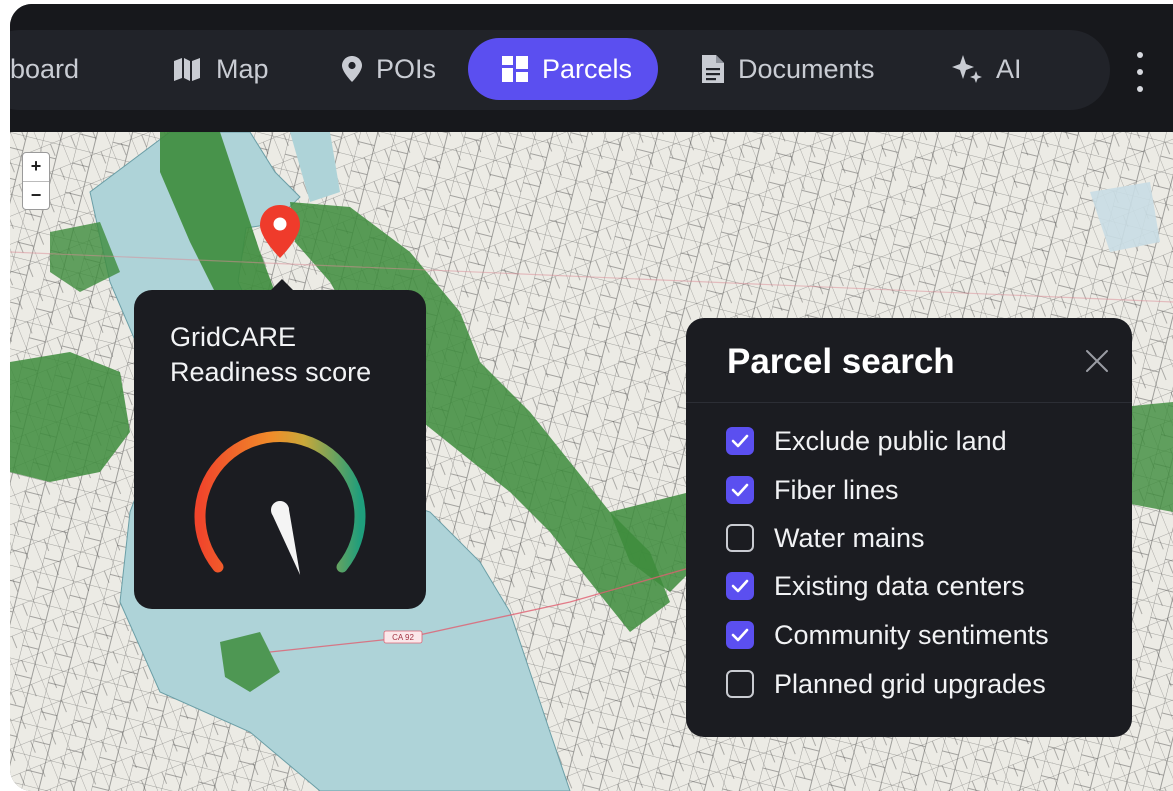 The image size is (1173, 791). I want to click on option-planned-grid-upgrades: Planned grid upgrades, so click(886, 684).